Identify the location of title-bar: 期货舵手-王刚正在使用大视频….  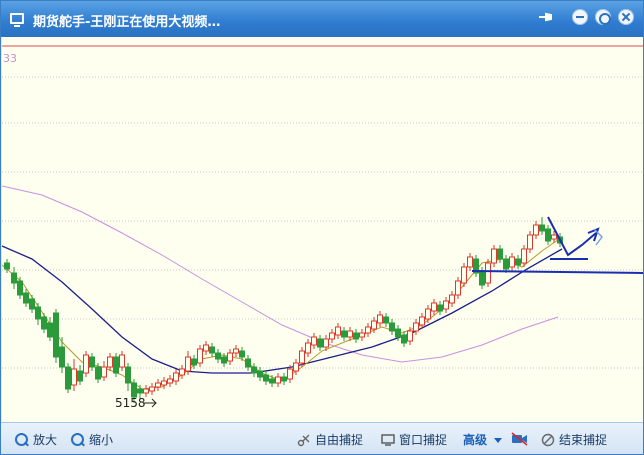
(322, 19).